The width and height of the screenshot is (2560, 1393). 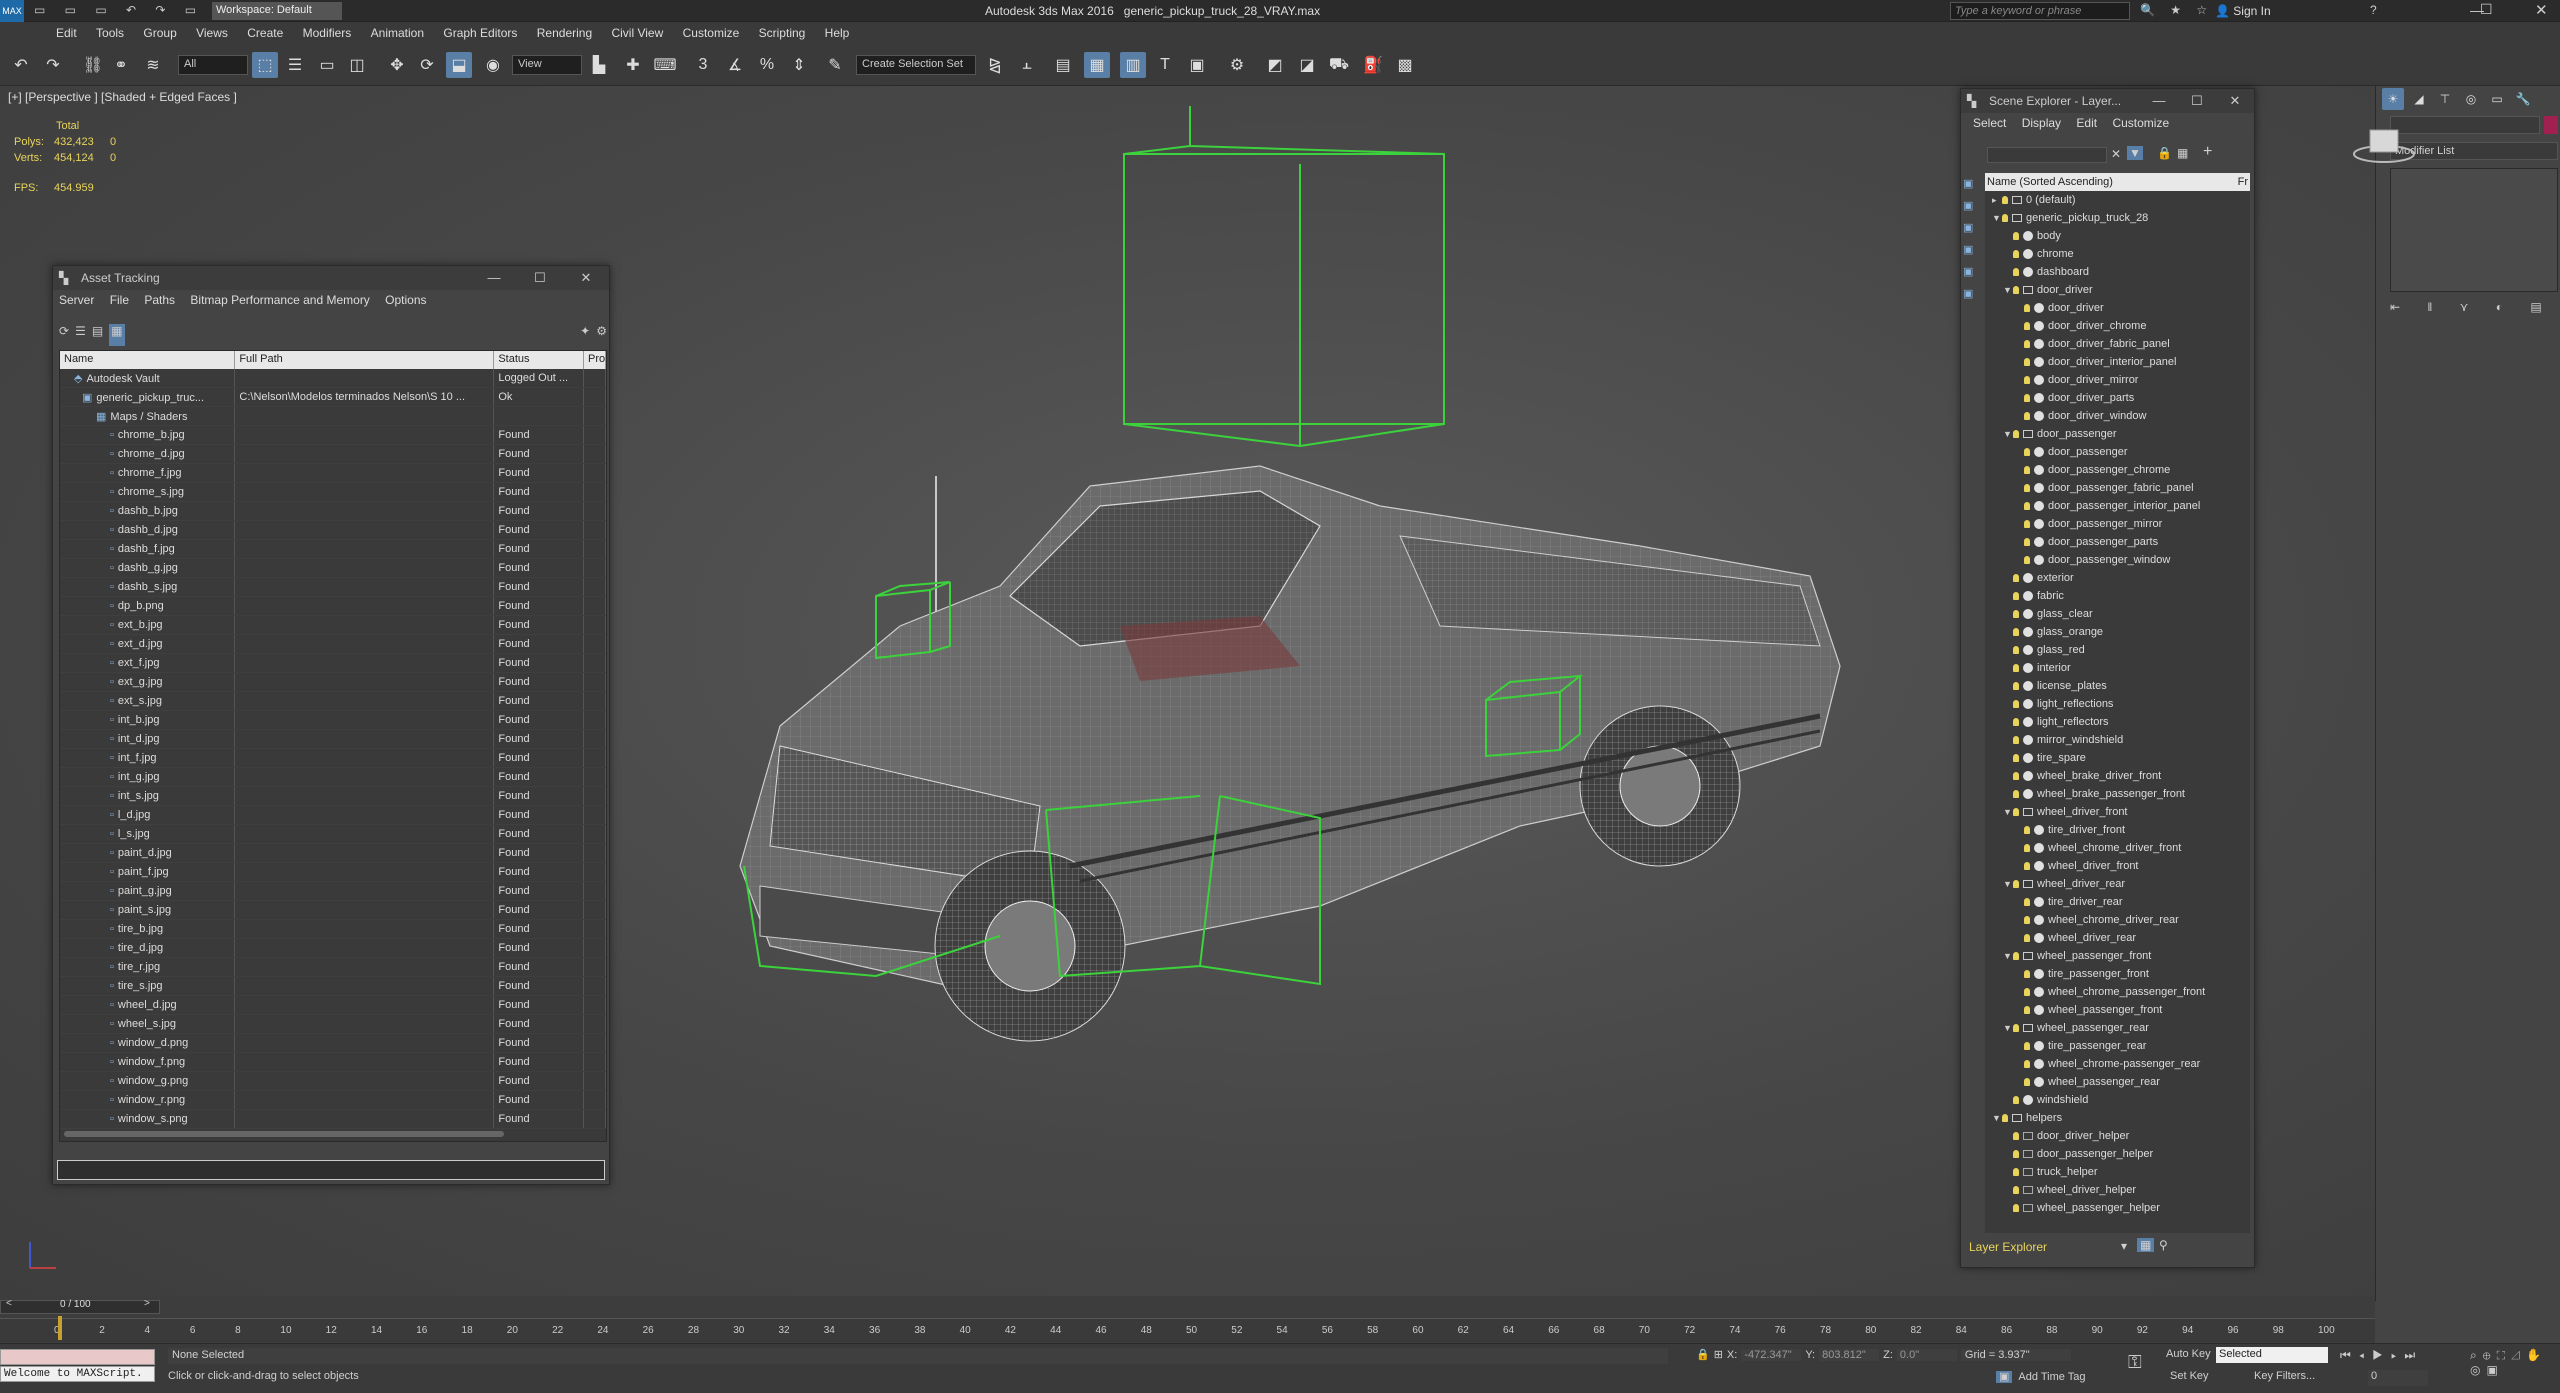 I want to click on object-row: wheel_driver_front, so click(x=2117, y=866).